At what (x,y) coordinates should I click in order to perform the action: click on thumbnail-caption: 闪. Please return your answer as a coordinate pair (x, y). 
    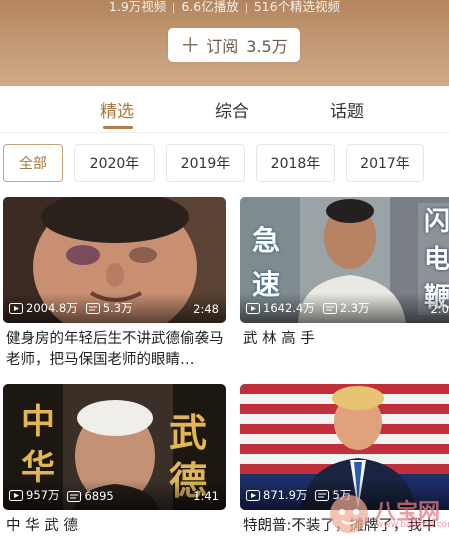
    Looking at the image, I should click on (436, 222).